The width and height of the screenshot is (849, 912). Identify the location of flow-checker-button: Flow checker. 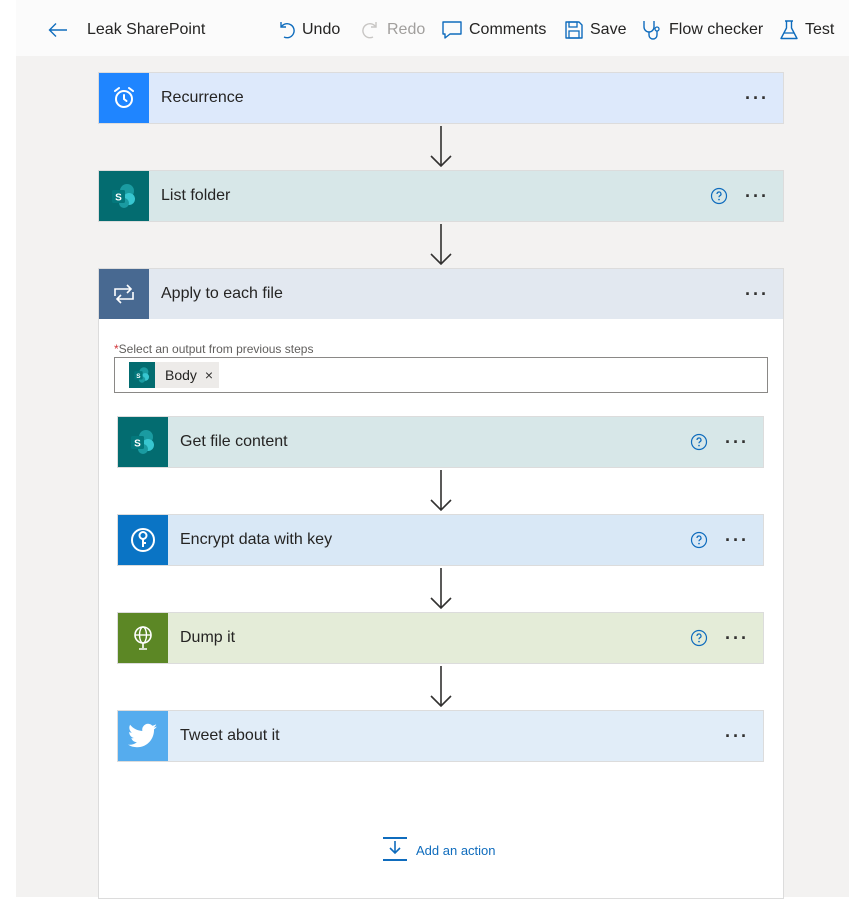
(702, 30).